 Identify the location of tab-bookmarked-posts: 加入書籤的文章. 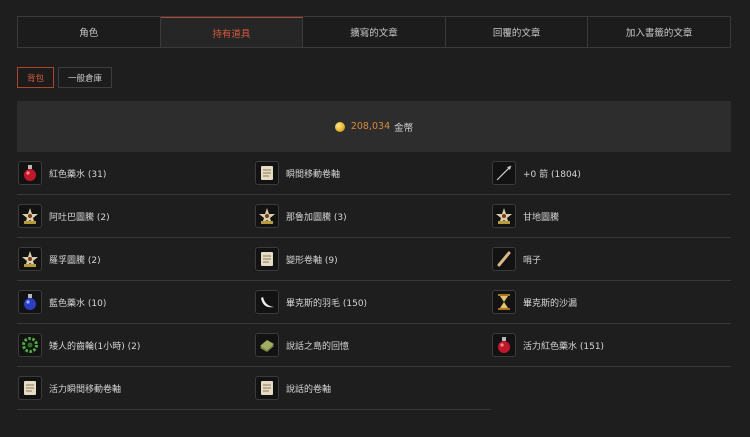
(659, 32).